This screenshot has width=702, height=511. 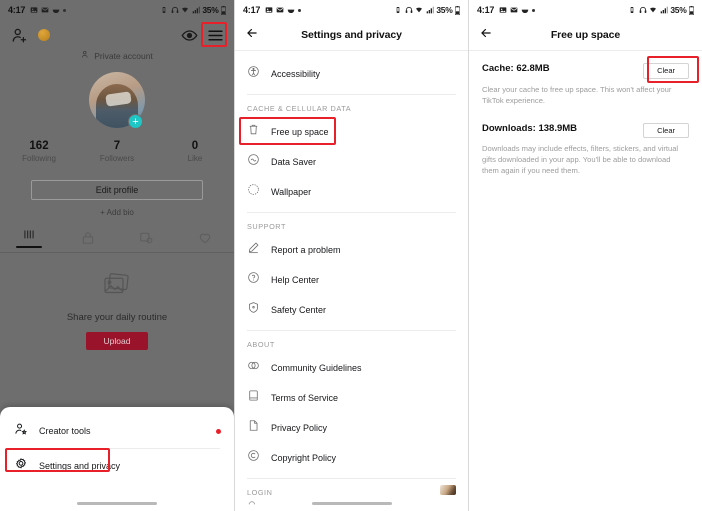 What do you see at coordinates (21, 466) in the screenshot?
I see `gear-icon` at bounding box center [21, 466].